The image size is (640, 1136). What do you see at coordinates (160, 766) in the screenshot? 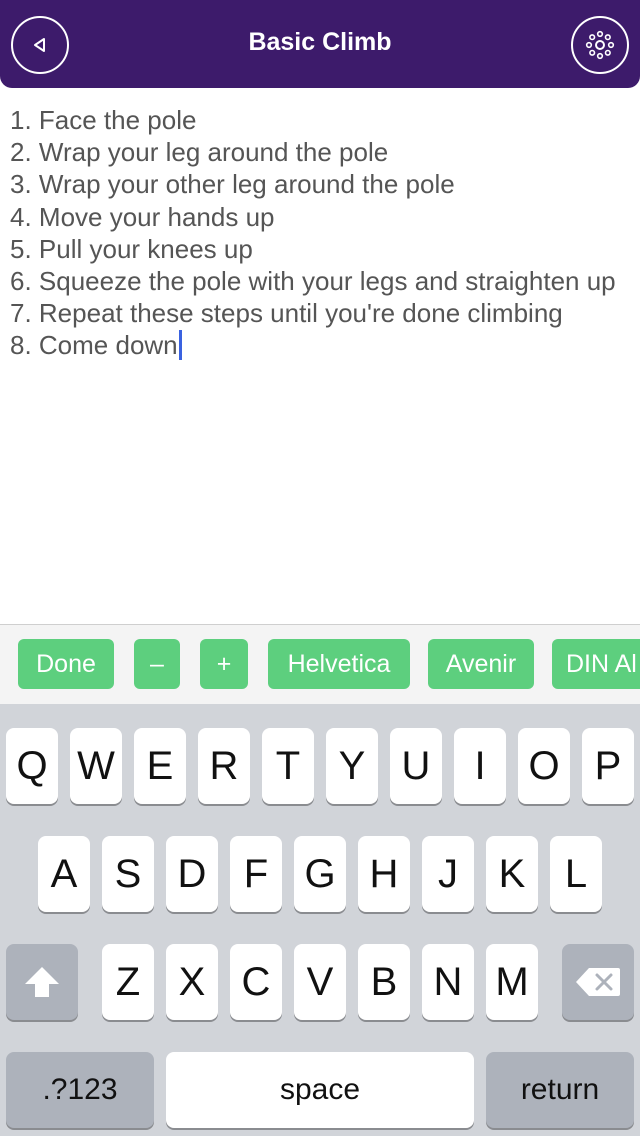
I see `key-e: E` at bounding box center [160, 766].